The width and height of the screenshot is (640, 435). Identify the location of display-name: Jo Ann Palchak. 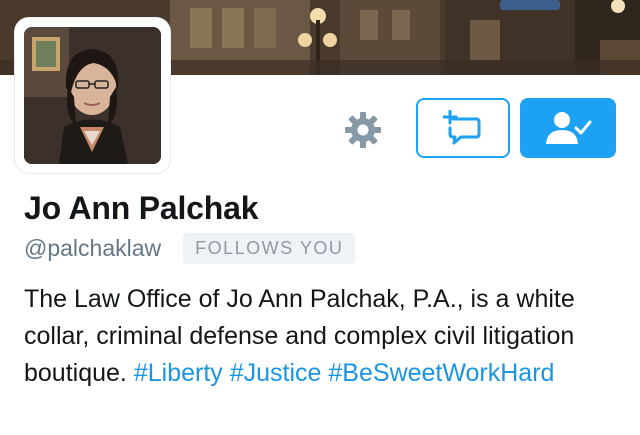
(141, 208).